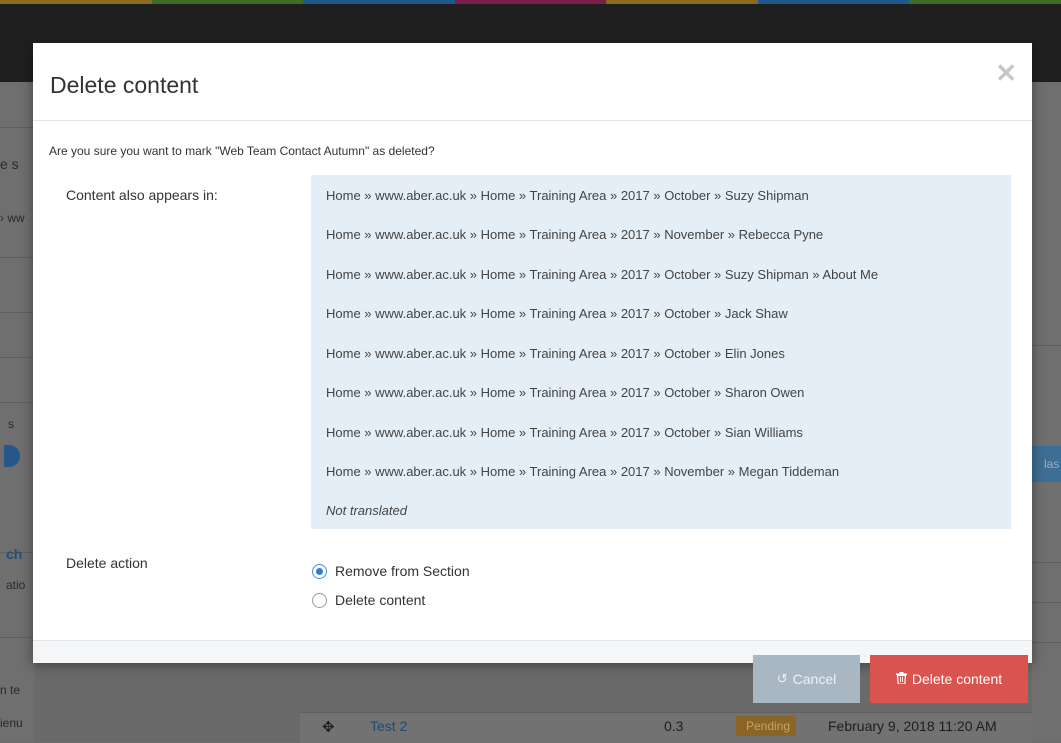 The height and width of the screenshot is (743, 1061). I want to click on background-text-fragment: s, so click(11, 424).